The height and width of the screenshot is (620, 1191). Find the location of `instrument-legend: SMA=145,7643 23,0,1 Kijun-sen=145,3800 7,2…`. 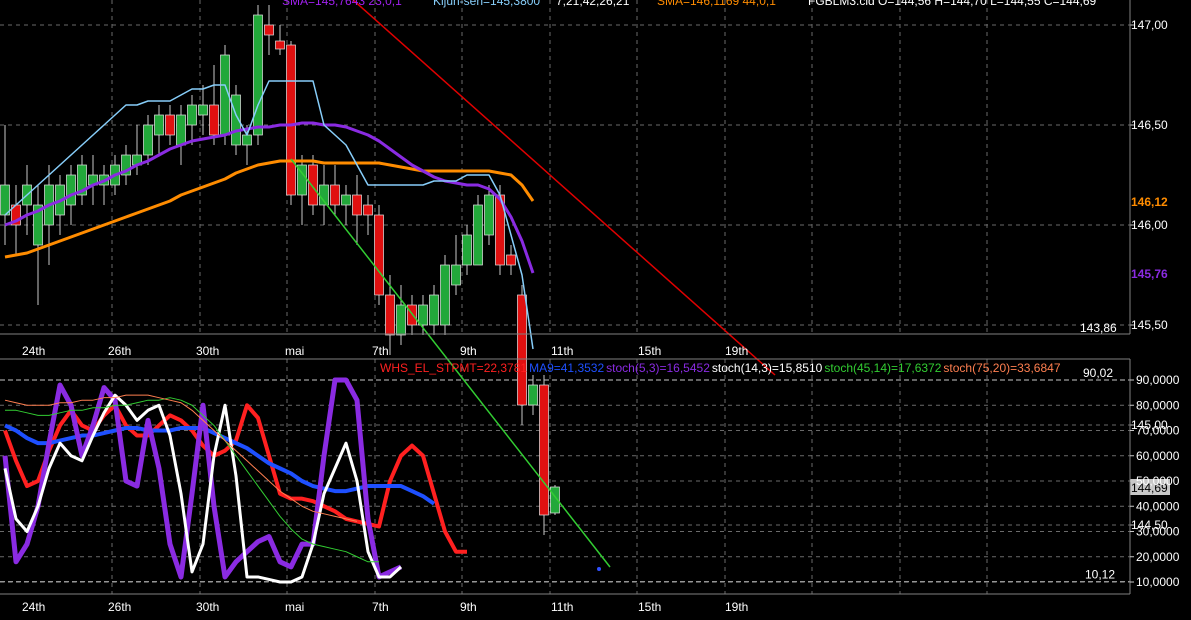

instrument-legend: SMA=145,7643 23,0,1 Kijun-sen=145,3800 7,2… is located at coordinates (689, 4).